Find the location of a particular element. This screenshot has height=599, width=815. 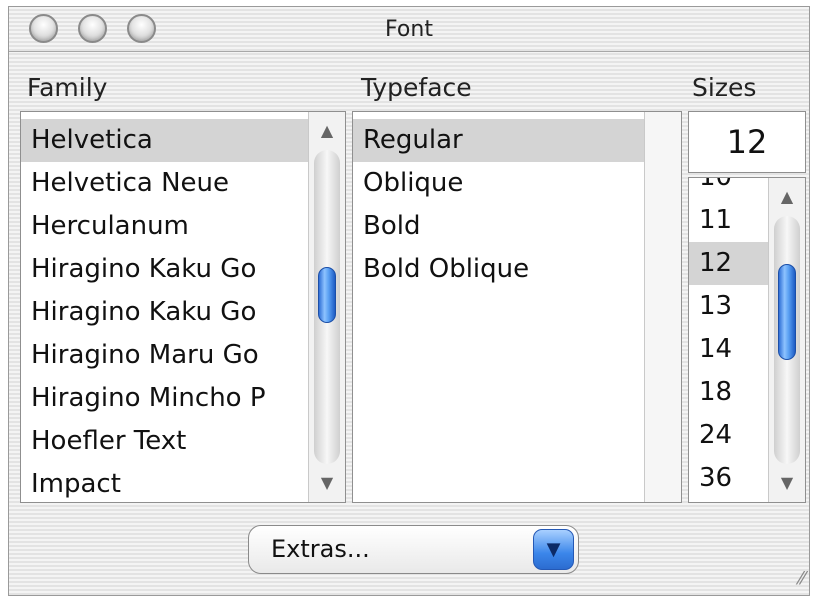

extras-popup-button: Extras... ▼ is located at coordinates (413, 549).